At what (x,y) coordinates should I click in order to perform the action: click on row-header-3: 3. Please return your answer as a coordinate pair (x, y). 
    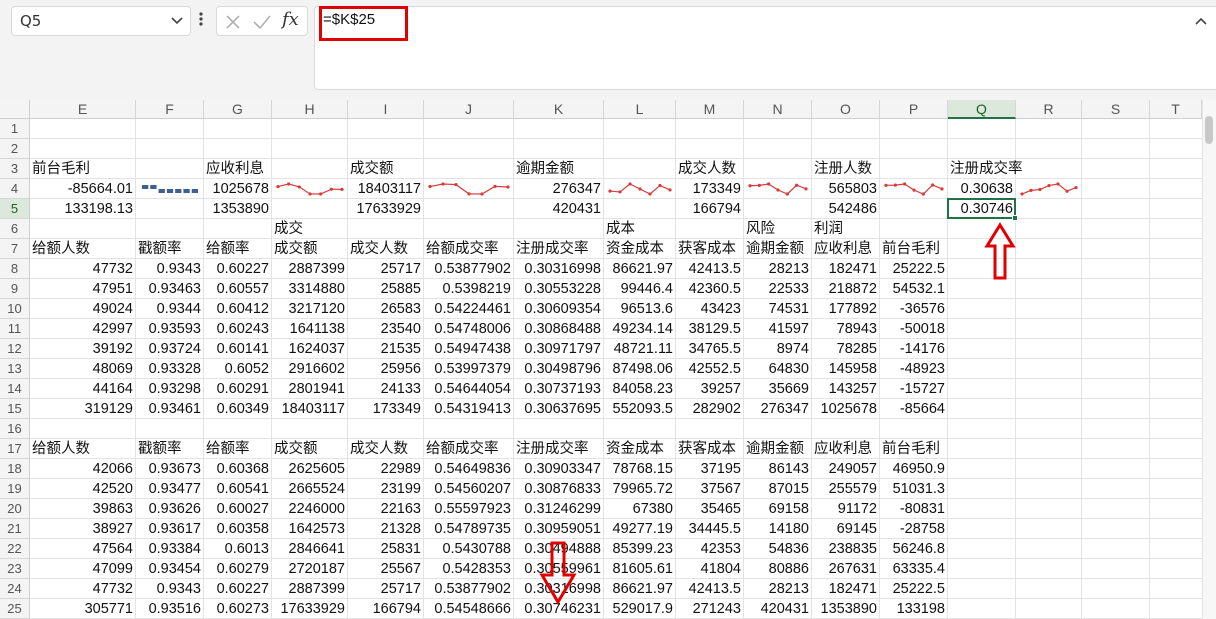
    Looking at the image, I should click on (15, 169).